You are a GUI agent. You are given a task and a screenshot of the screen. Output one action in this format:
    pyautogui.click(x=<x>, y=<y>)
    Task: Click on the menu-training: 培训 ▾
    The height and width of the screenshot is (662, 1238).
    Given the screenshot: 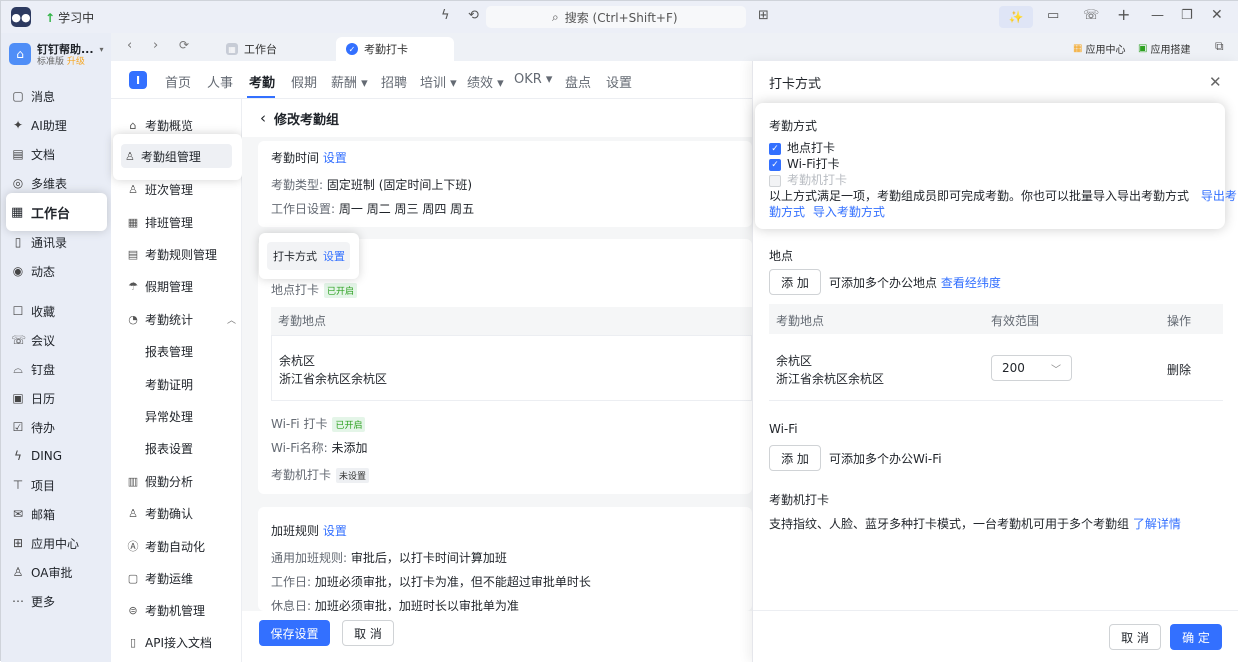 What is the action you would take?
    pyautogui.click(x=438, y=81)
    